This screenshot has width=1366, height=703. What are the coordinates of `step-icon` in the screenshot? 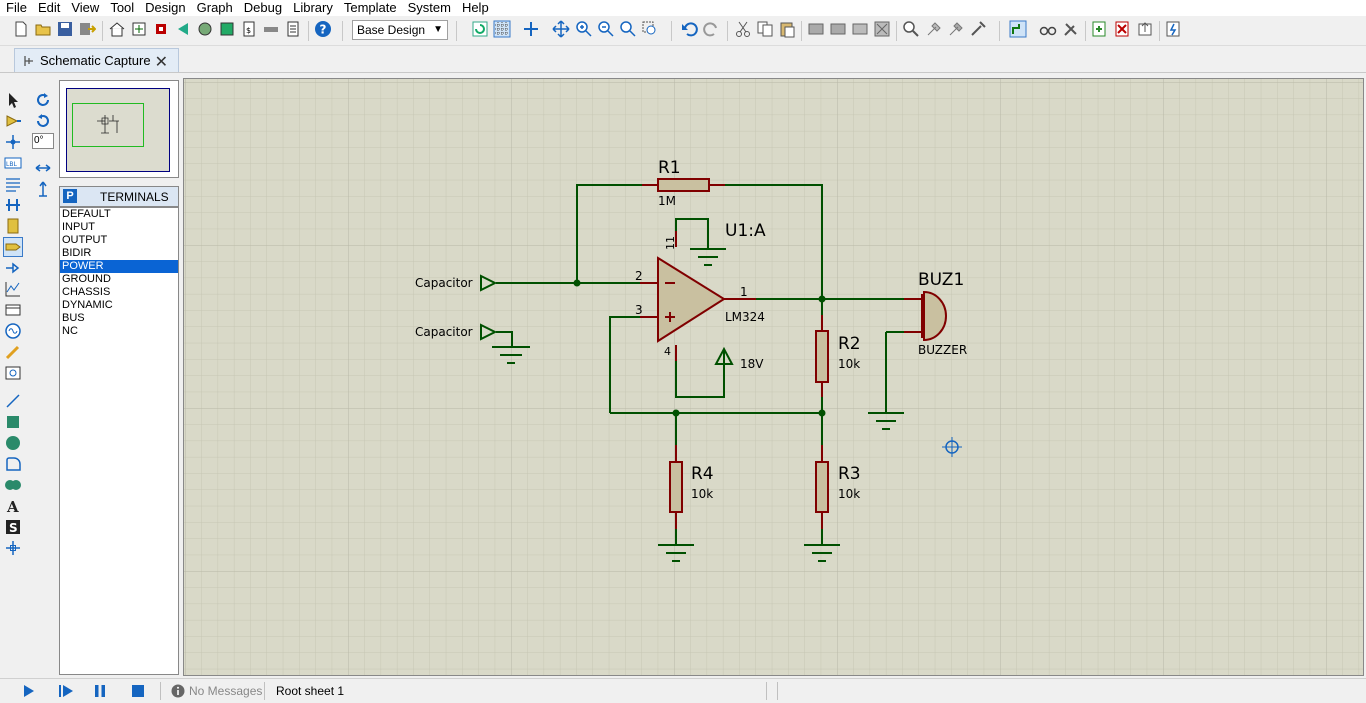 It's located at (66, 691).